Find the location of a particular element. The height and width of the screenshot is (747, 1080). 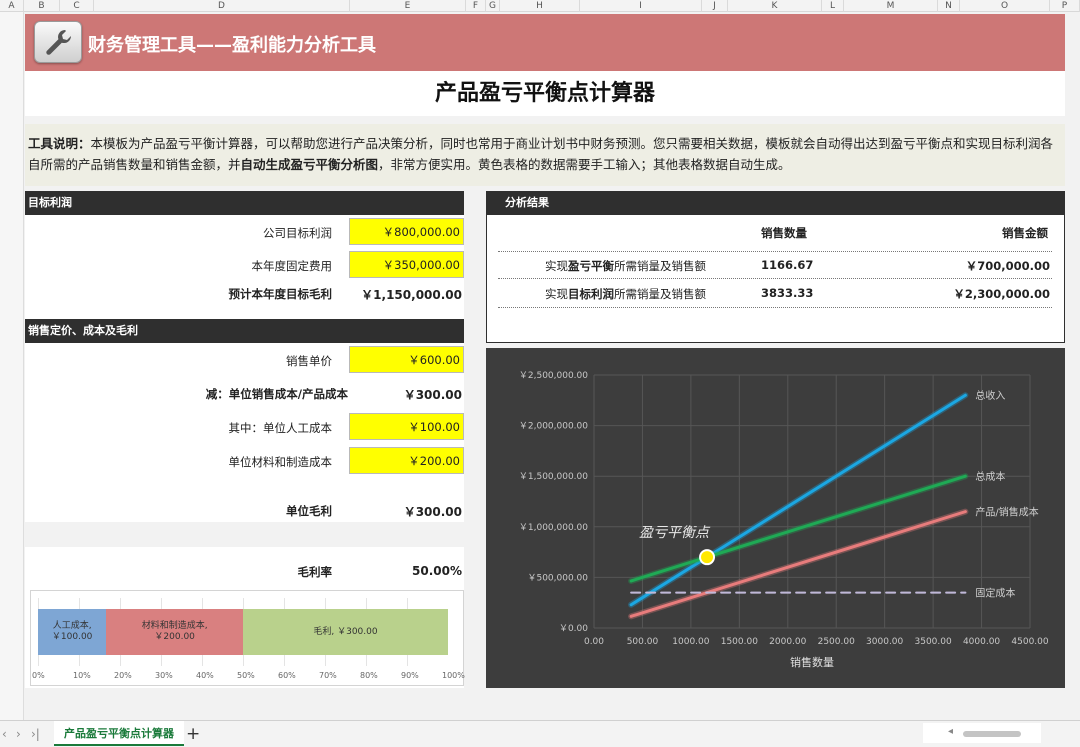

x-tick-label: 500.00 is located at coordinates (643, 642).